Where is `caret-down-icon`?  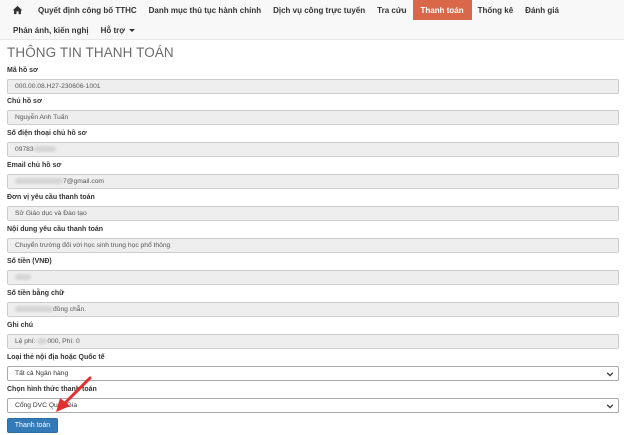
caret-down-icon is located at coordinates (131, 30).